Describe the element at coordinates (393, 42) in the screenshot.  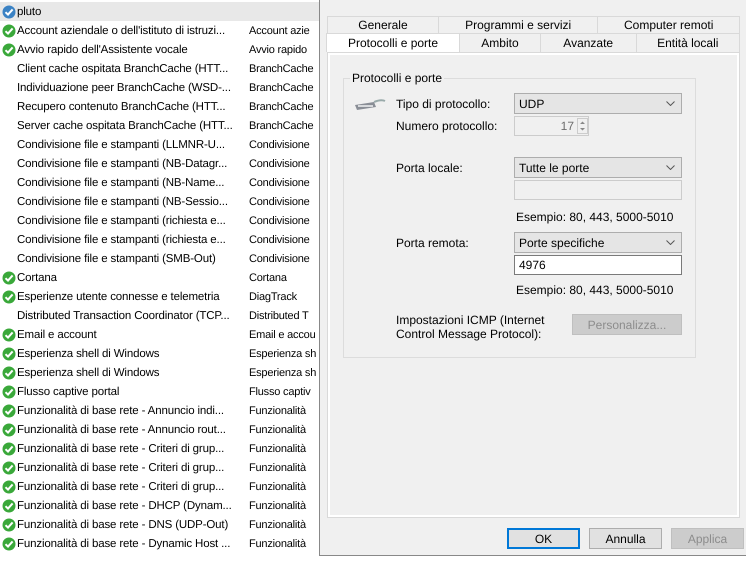
I see `tab: Protocolli e porte` at that location.